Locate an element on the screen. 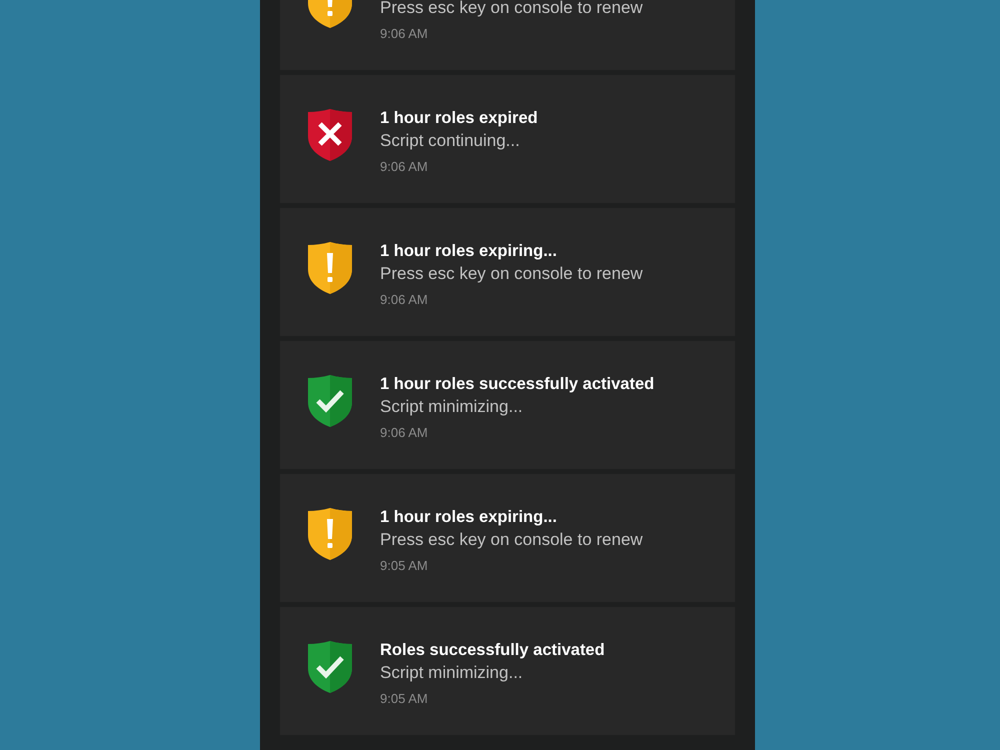 The image size is (1000, 750). notification-card: Roles successfully activated Script minimizing... 9:05 AM is located at coordinates (507, 671).